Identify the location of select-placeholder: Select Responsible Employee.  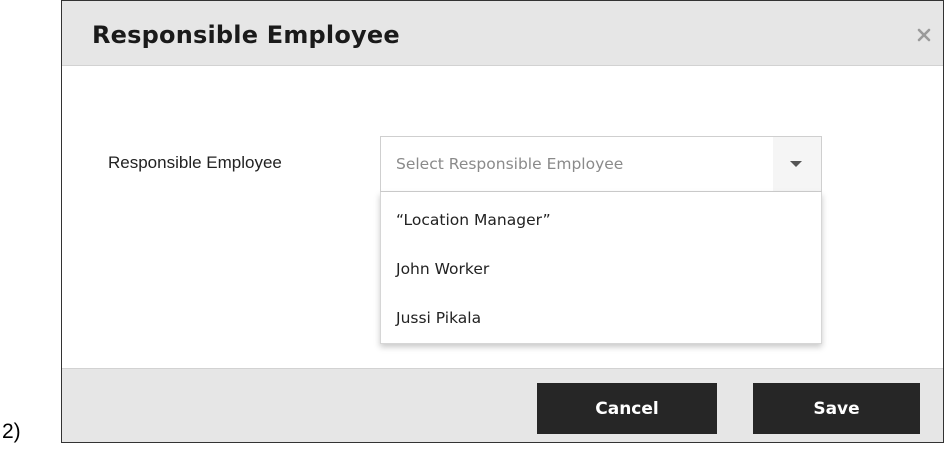
(510, 164).